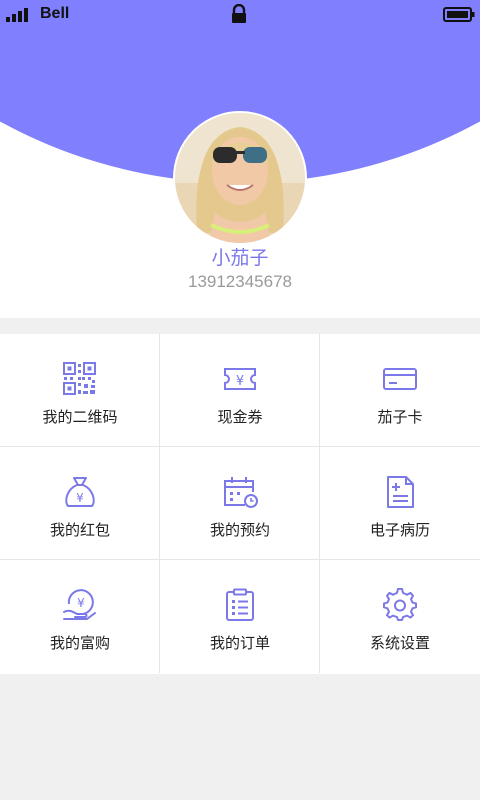  I want to click on menu-item-label: 我的红包, so click(79, 530).